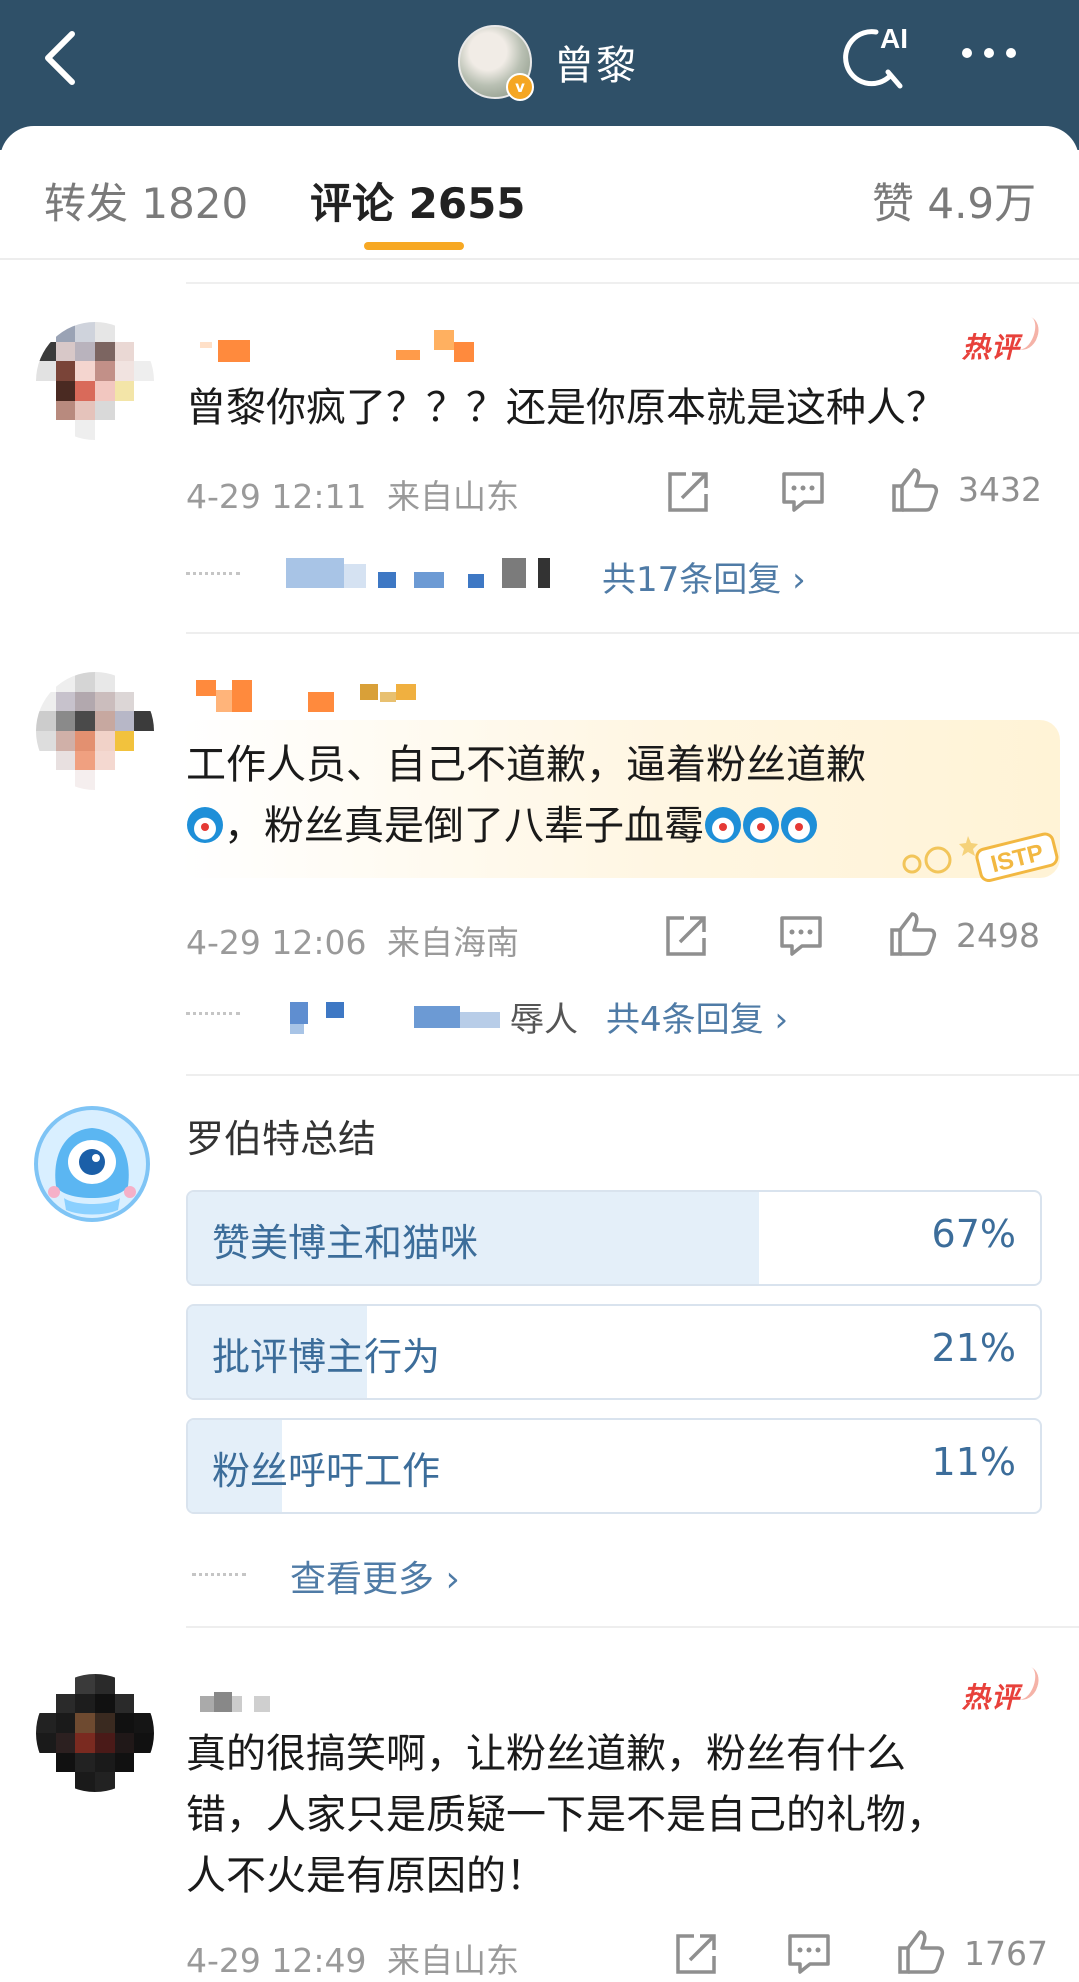 The width and height of the screenshot is (1079, 1982). Describe the element at coordinates (973, 1234) in the screenshot. I see `poll-option-percent: 67%` at that location.